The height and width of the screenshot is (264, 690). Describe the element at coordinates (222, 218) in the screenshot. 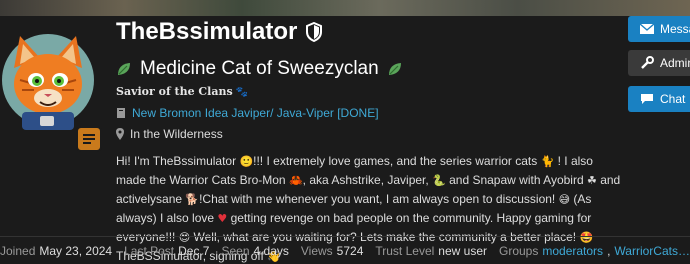

I see `heart-emoji-icon: ♥` at that location.